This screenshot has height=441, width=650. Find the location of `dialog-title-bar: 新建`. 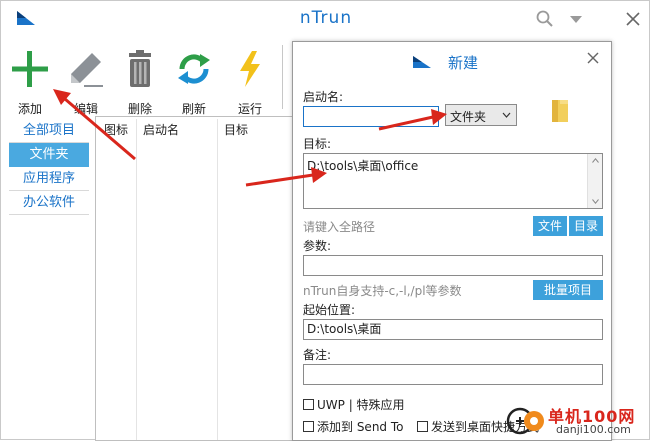

dialog-title-bar: 新建 is located at coordinates (452, 61).